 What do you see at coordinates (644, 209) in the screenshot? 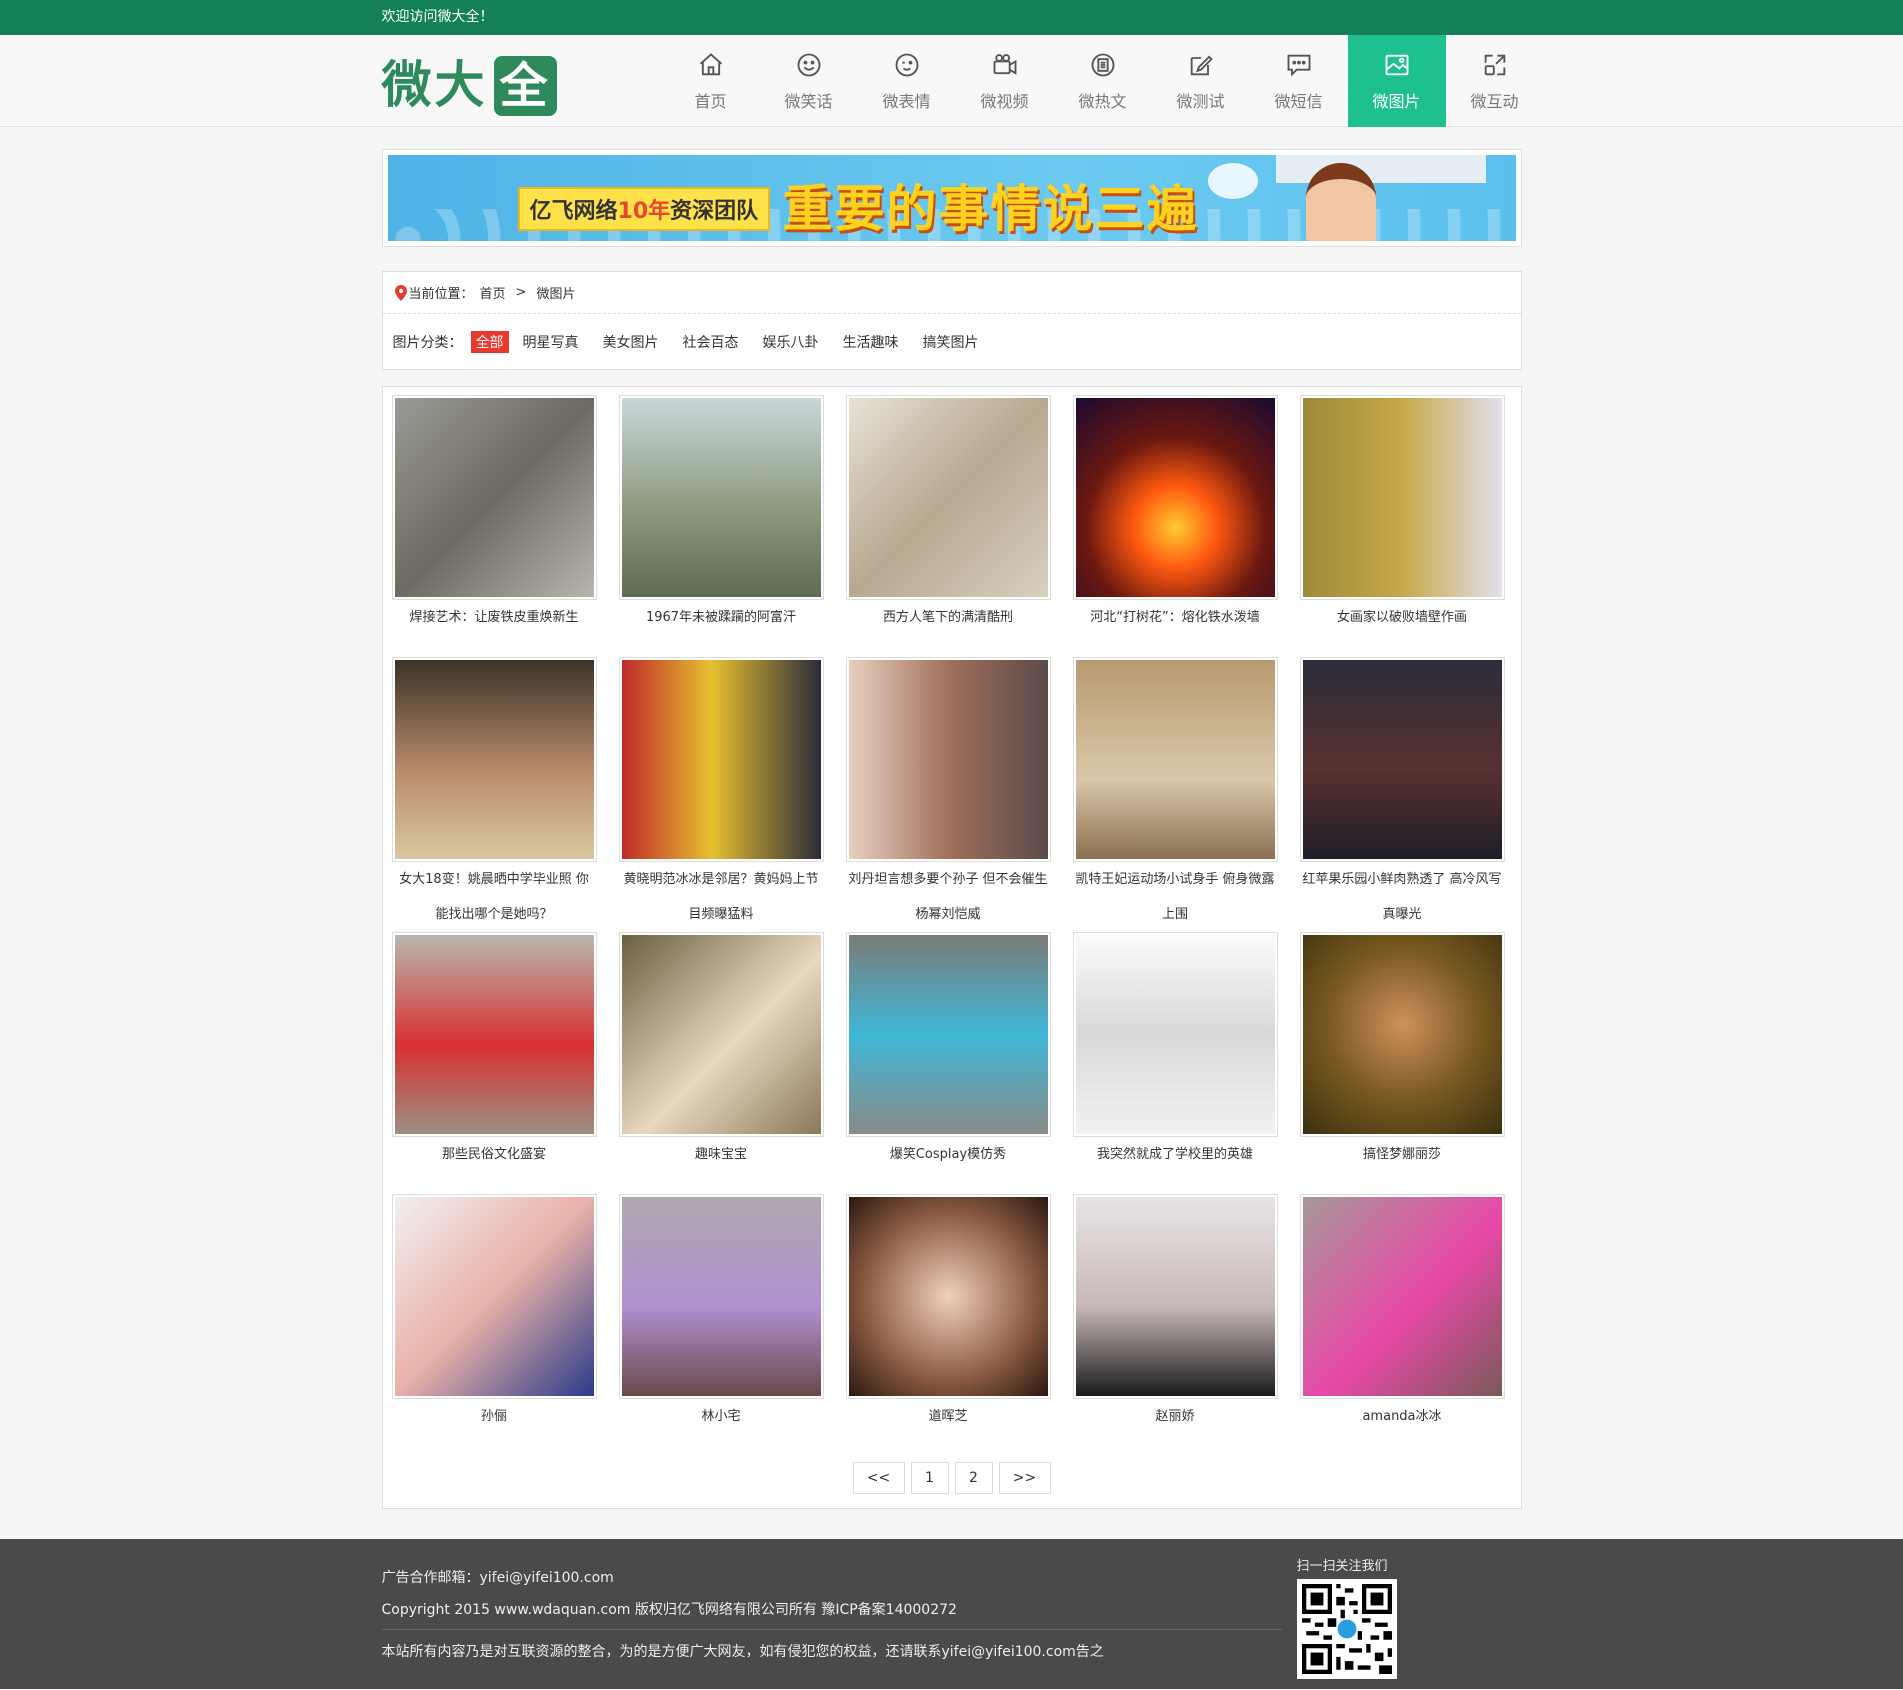
I see `banner-tag: 亿飞网络10年资深团队` at bounding box center [644, 209].